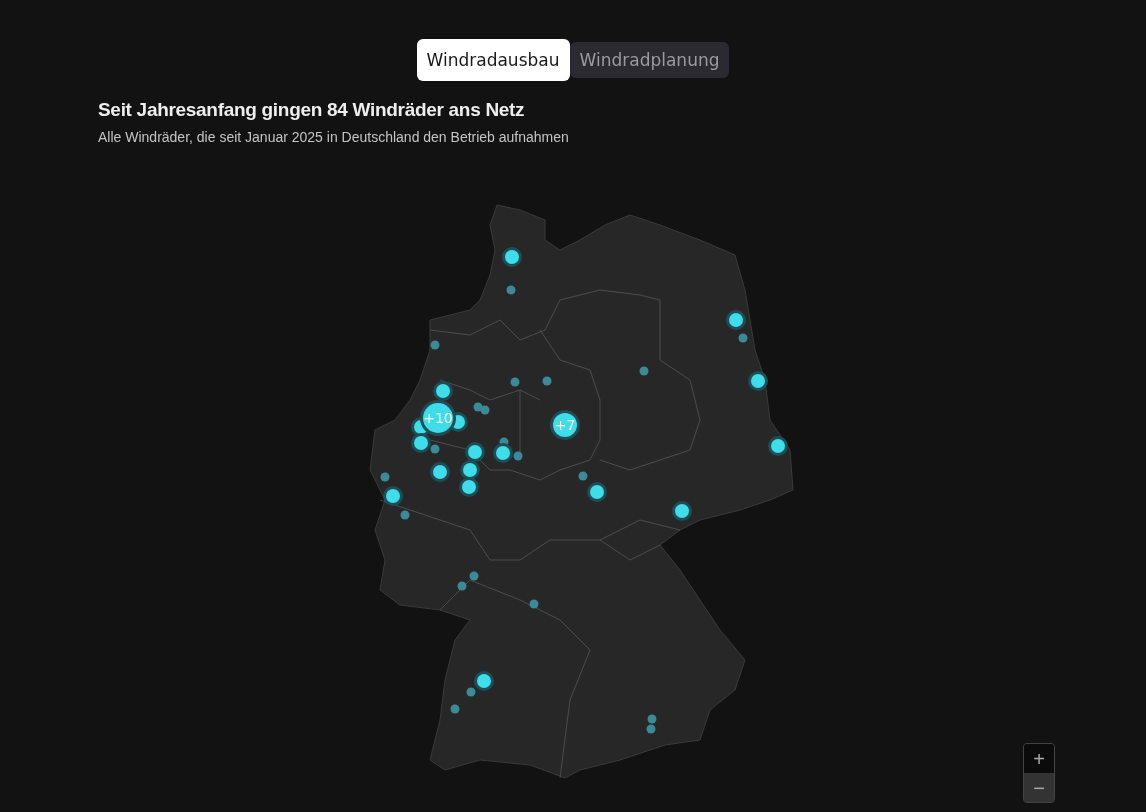 The image size is (1146, 812). What do you see at coordinates (493, 60) in the screenshot?
I see `tab: Windradausbau` at bounding box center [493, 60].